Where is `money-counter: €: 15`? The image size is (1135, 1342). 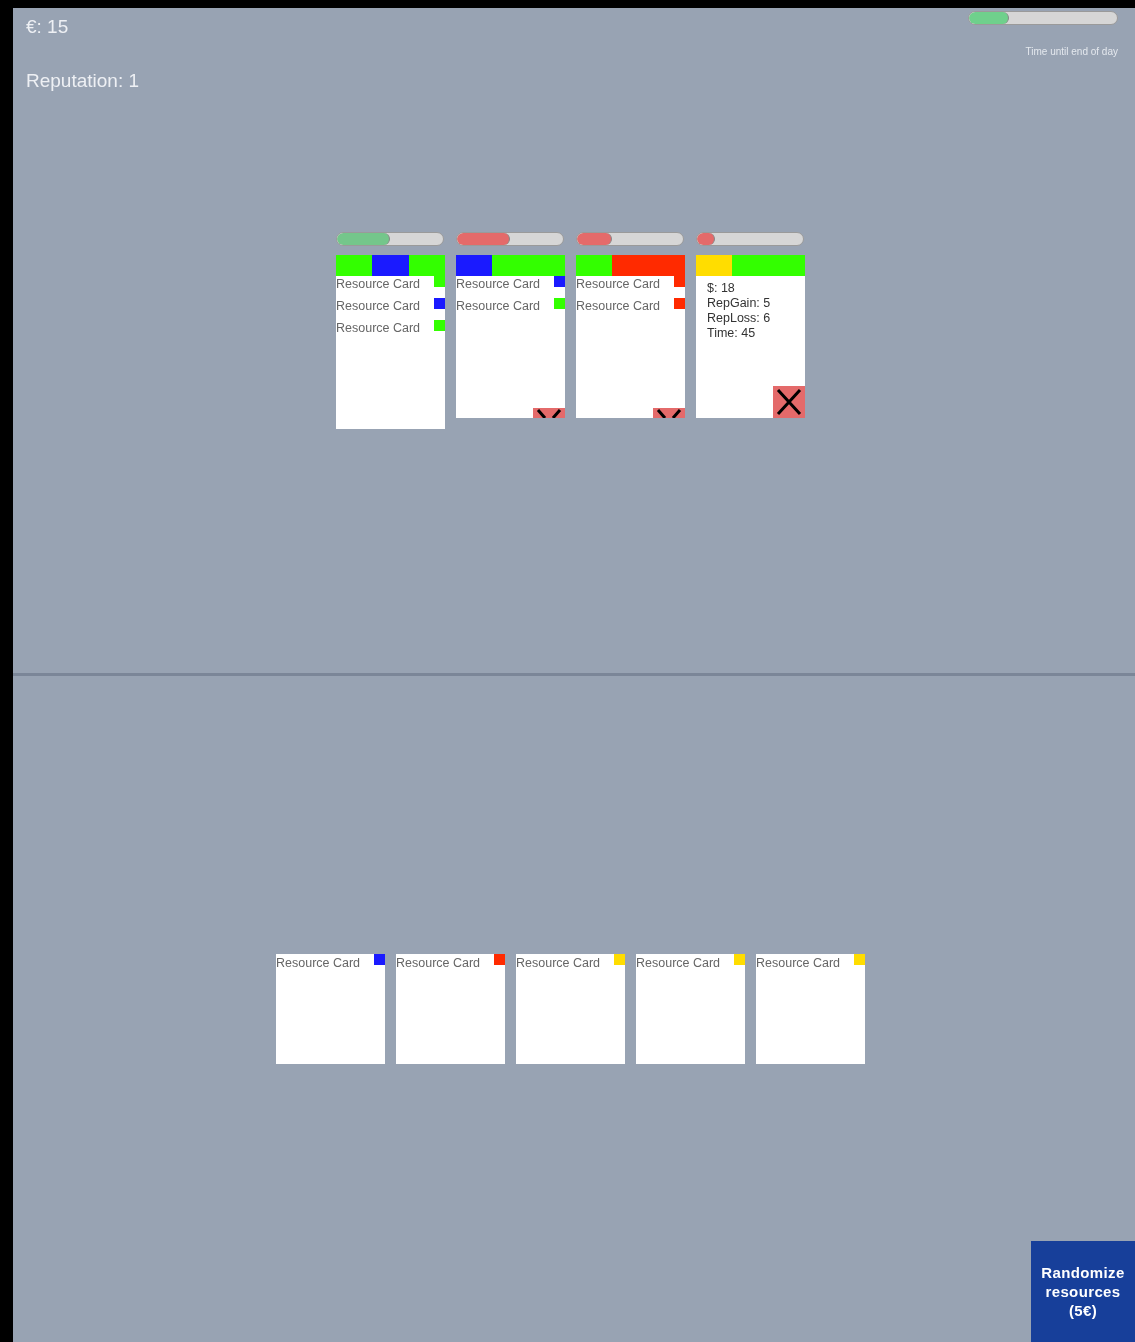 money-counter: €: 15 is located at coordinates (48, 27).